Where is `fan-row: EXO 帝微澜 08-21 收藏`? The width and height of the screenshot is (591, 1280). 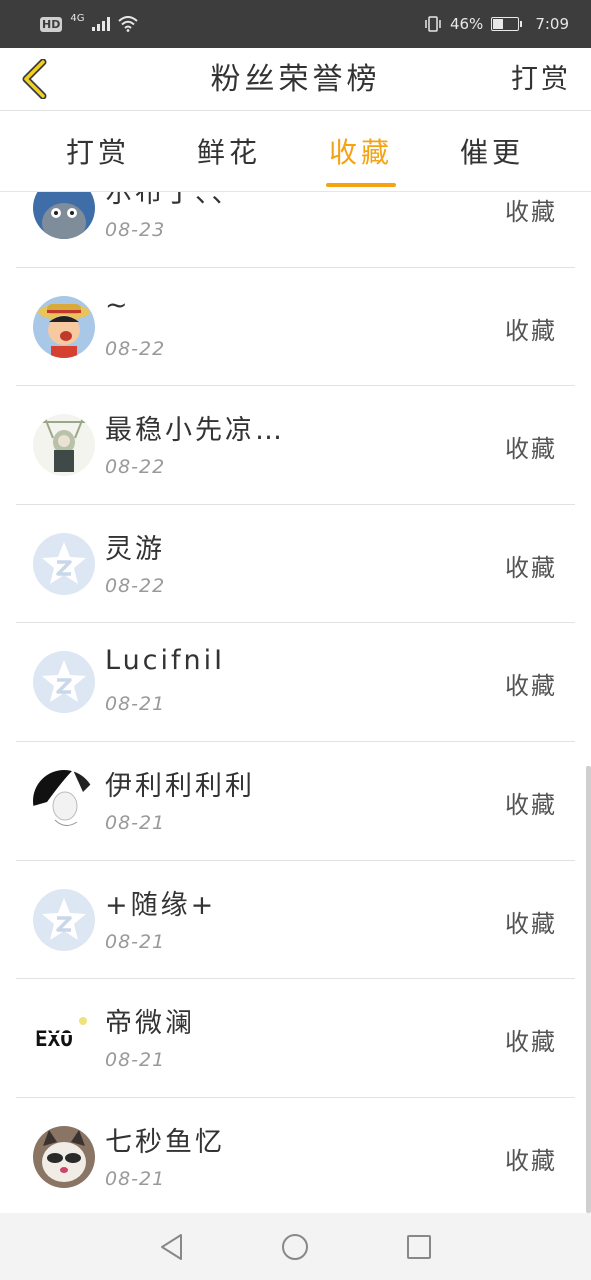 fan-row: EXO 帝微澜 08-21 收藏 is located at coordinates (295, 1038).